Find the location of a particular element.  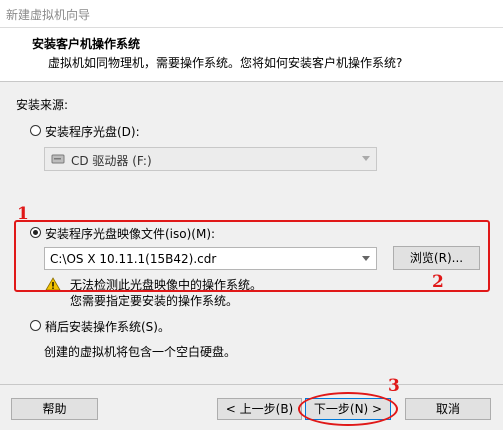

later-radio is located at coordinates (35, 325).